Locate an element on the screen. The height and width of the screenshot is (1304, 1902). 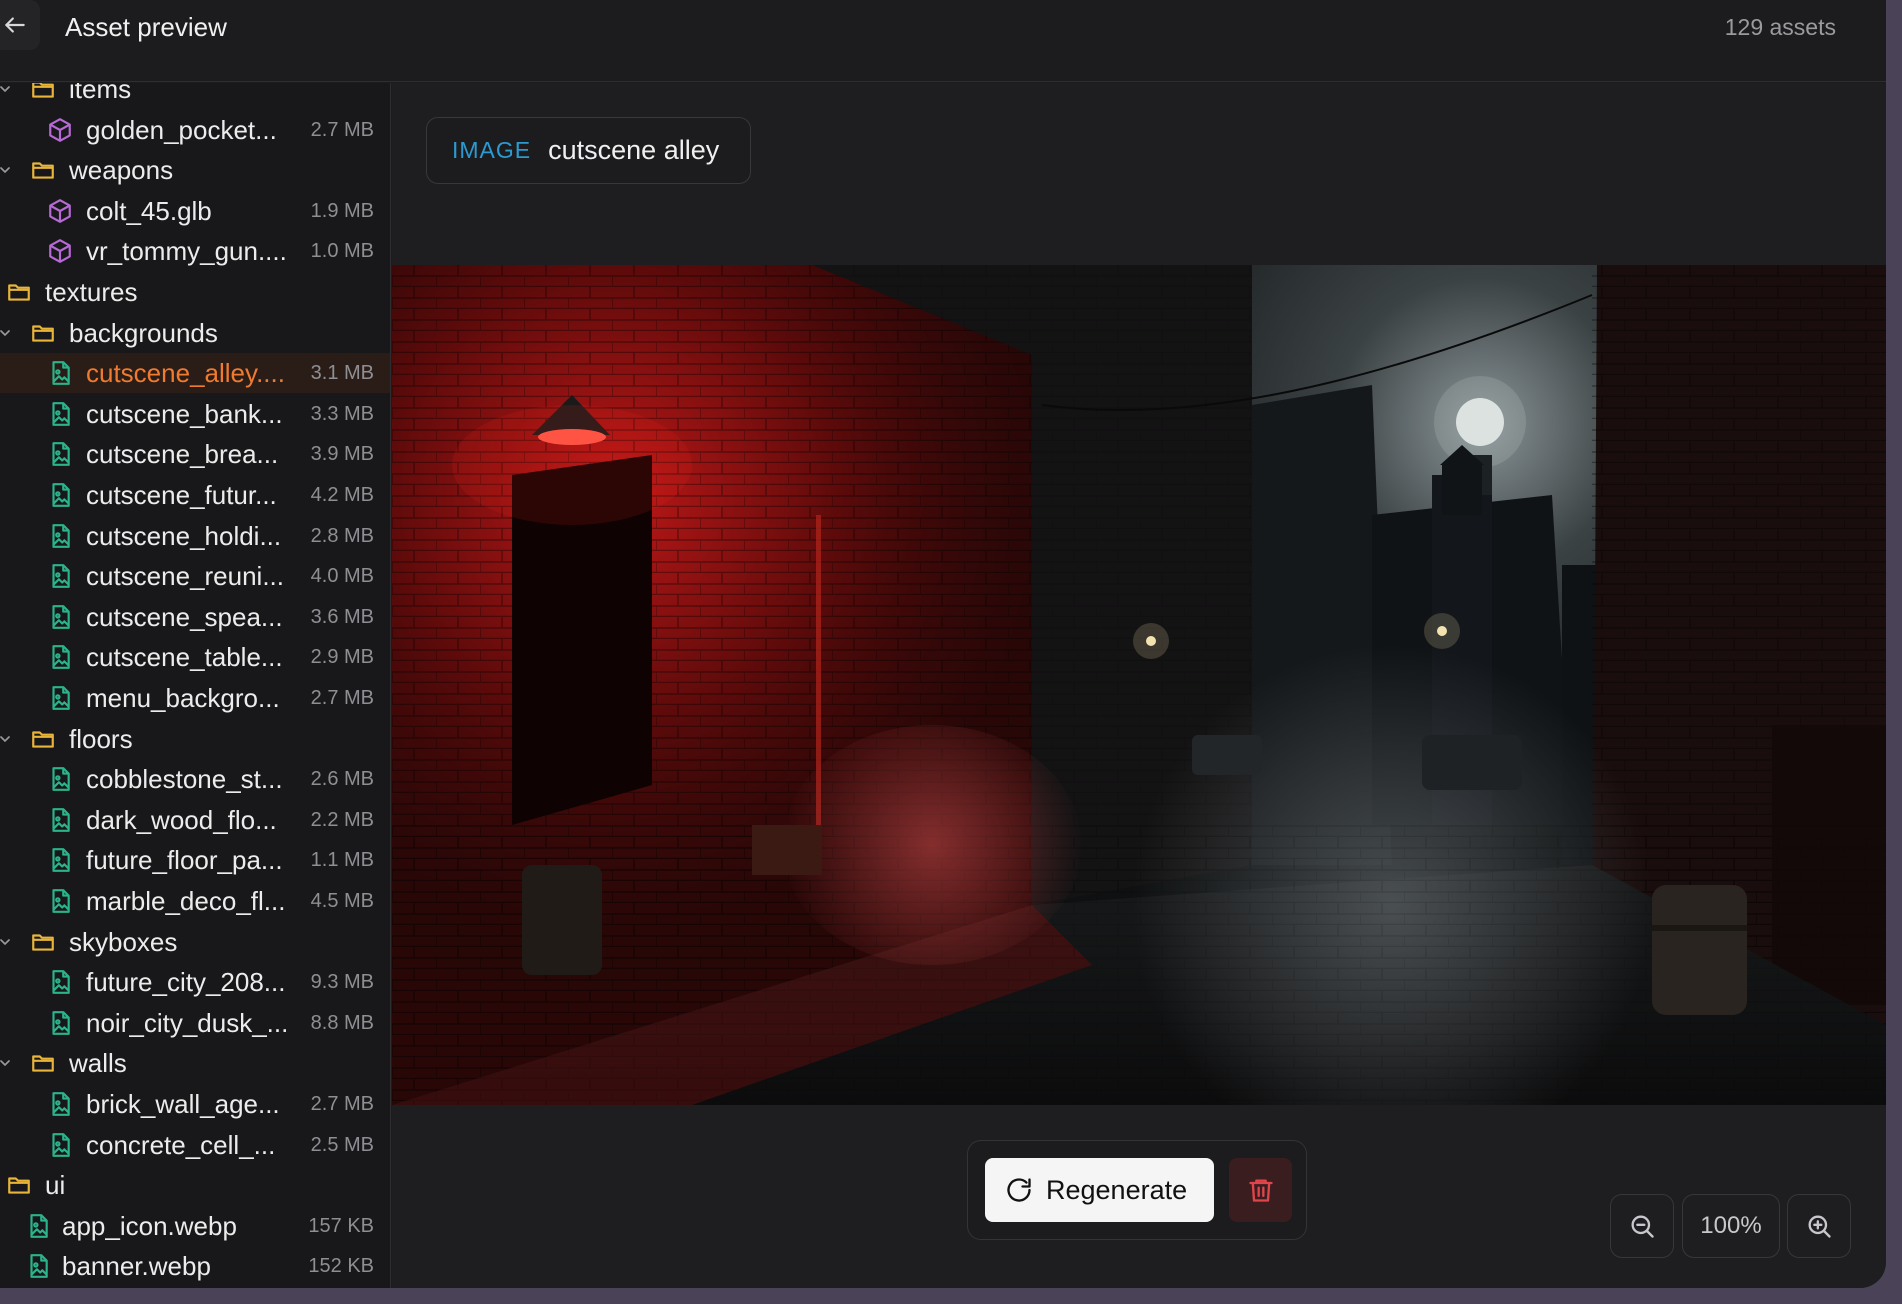
asset-action-bar: Regenerate is located at coordinates (1137, 1190).